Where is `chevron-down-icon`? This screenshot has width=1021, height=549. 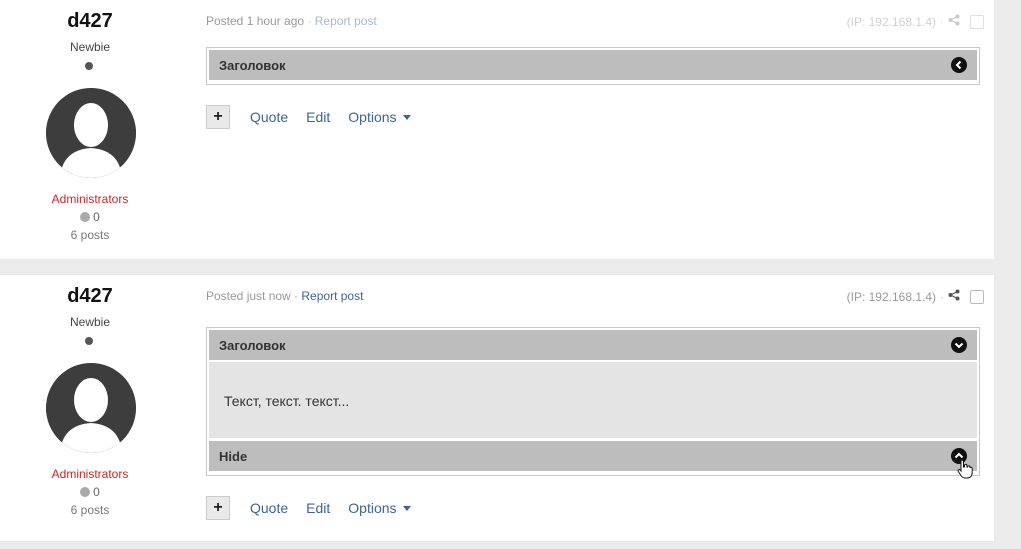 chevron-down-icon is located at coordinates (959, 345).